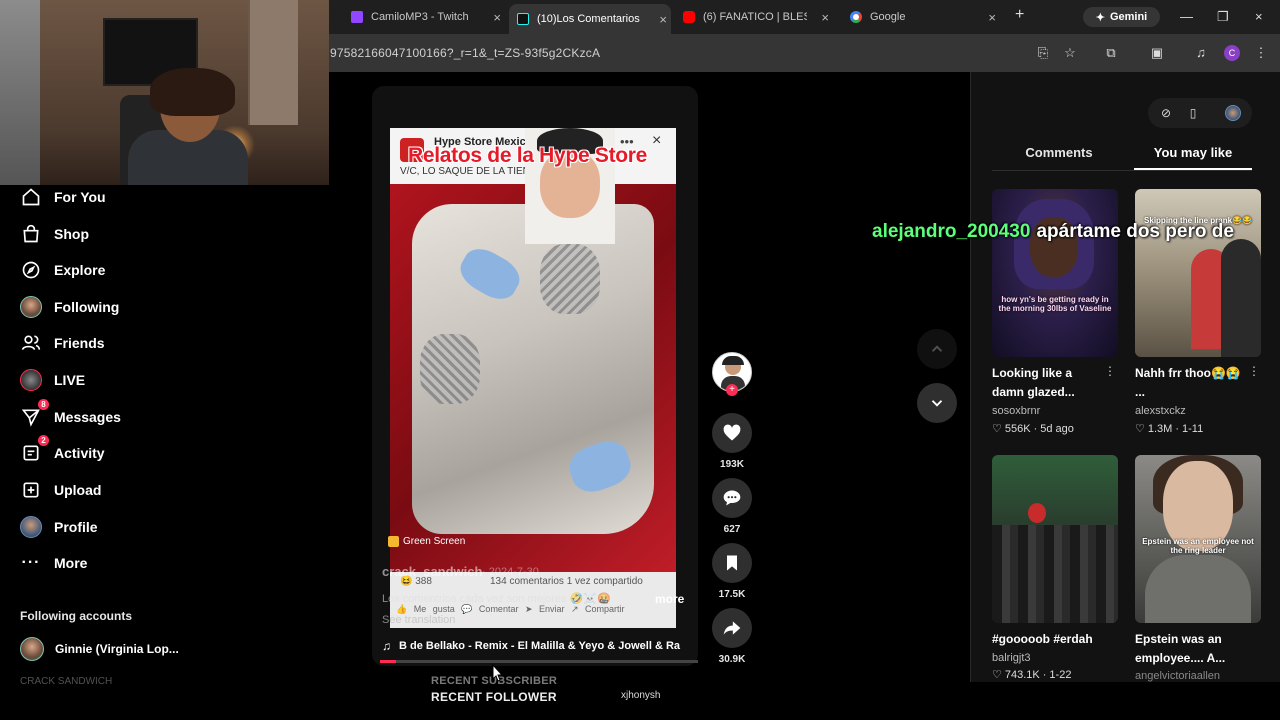  Describe the element at coordinates (1193, 152) in the screenshot. I see `tab-you-may-like: You may like` at that location.